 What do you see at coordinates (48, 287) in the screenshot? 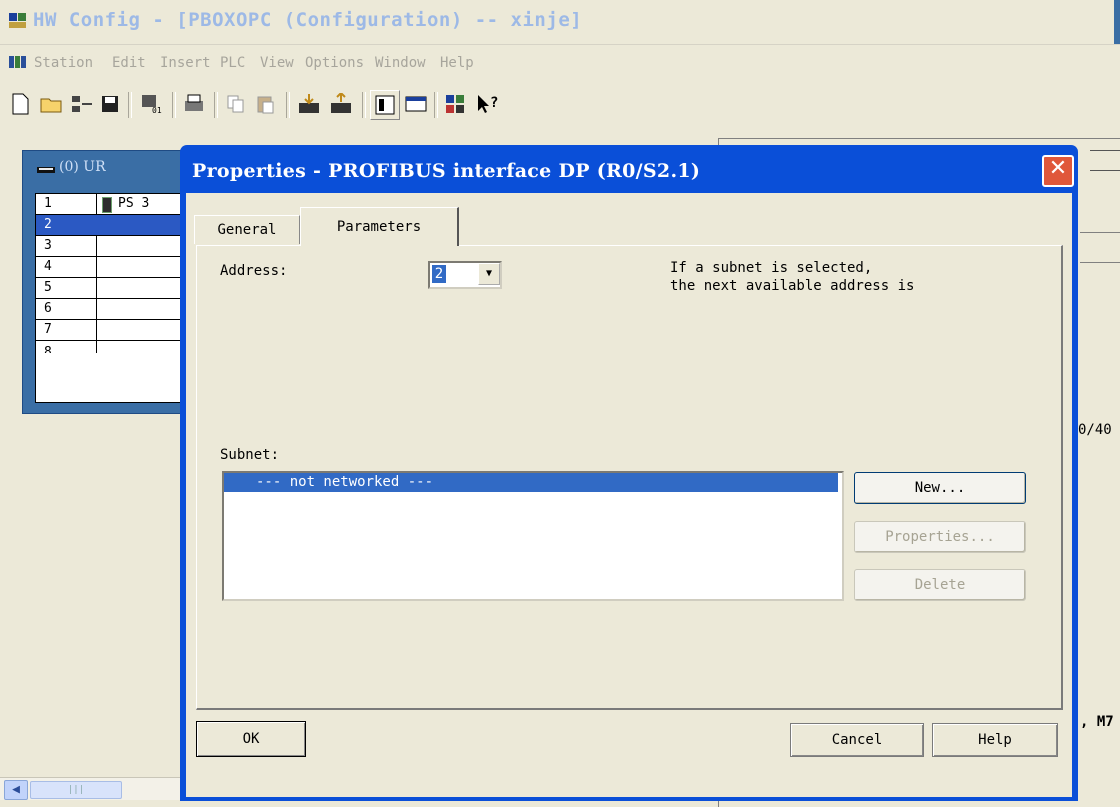
I see `slot-number: 5` at bounding box center [48, 287].